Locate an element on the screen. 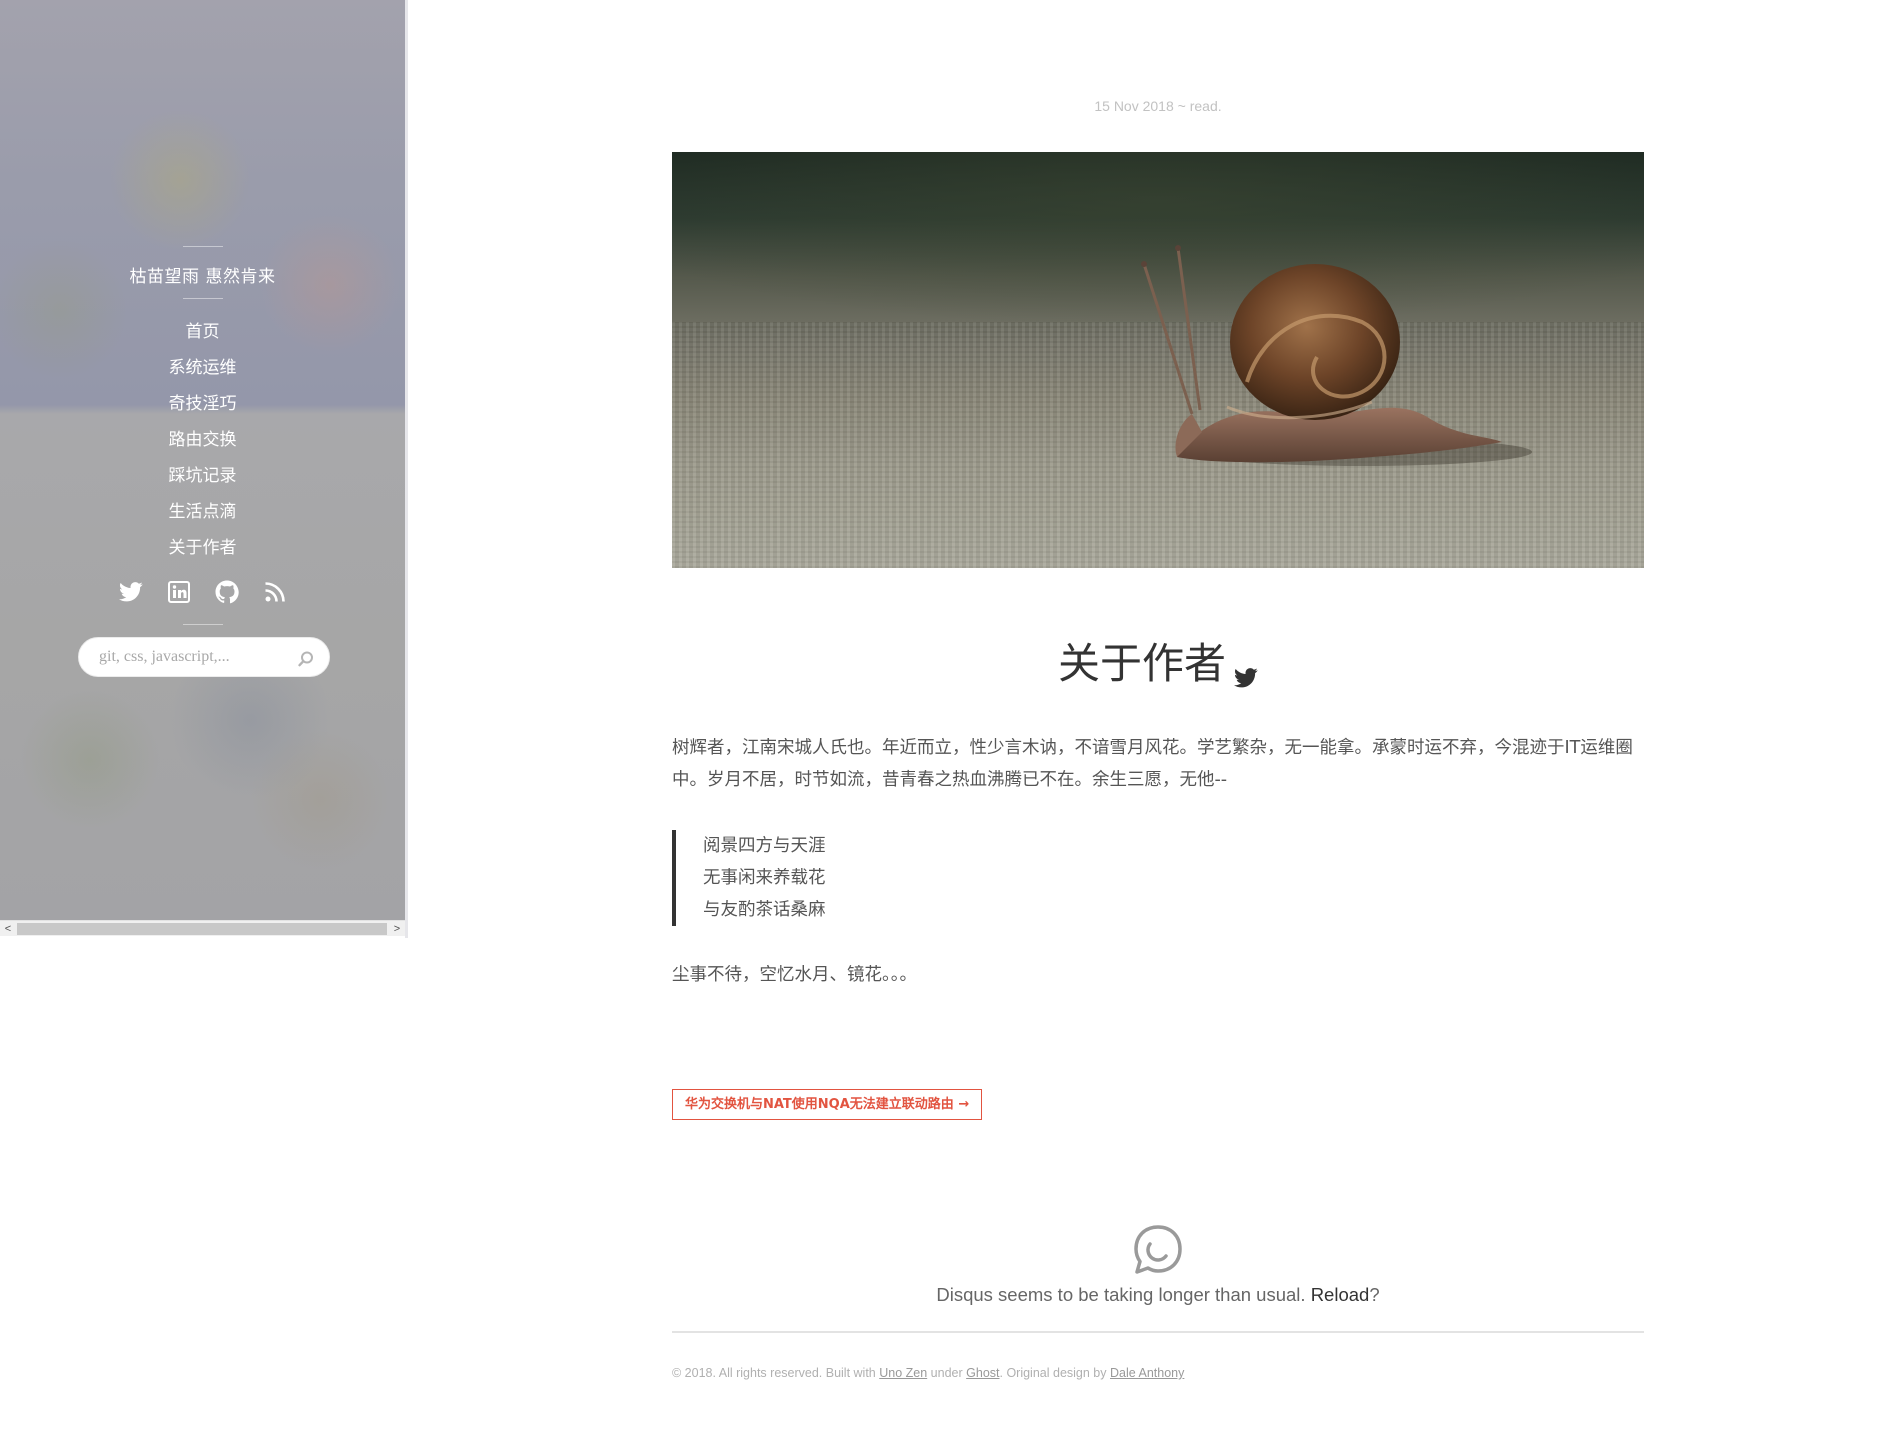 This screenshot has height=1430, width=1903. quote-line: 无事闲来养载花 is located at coordinates (764, 878).